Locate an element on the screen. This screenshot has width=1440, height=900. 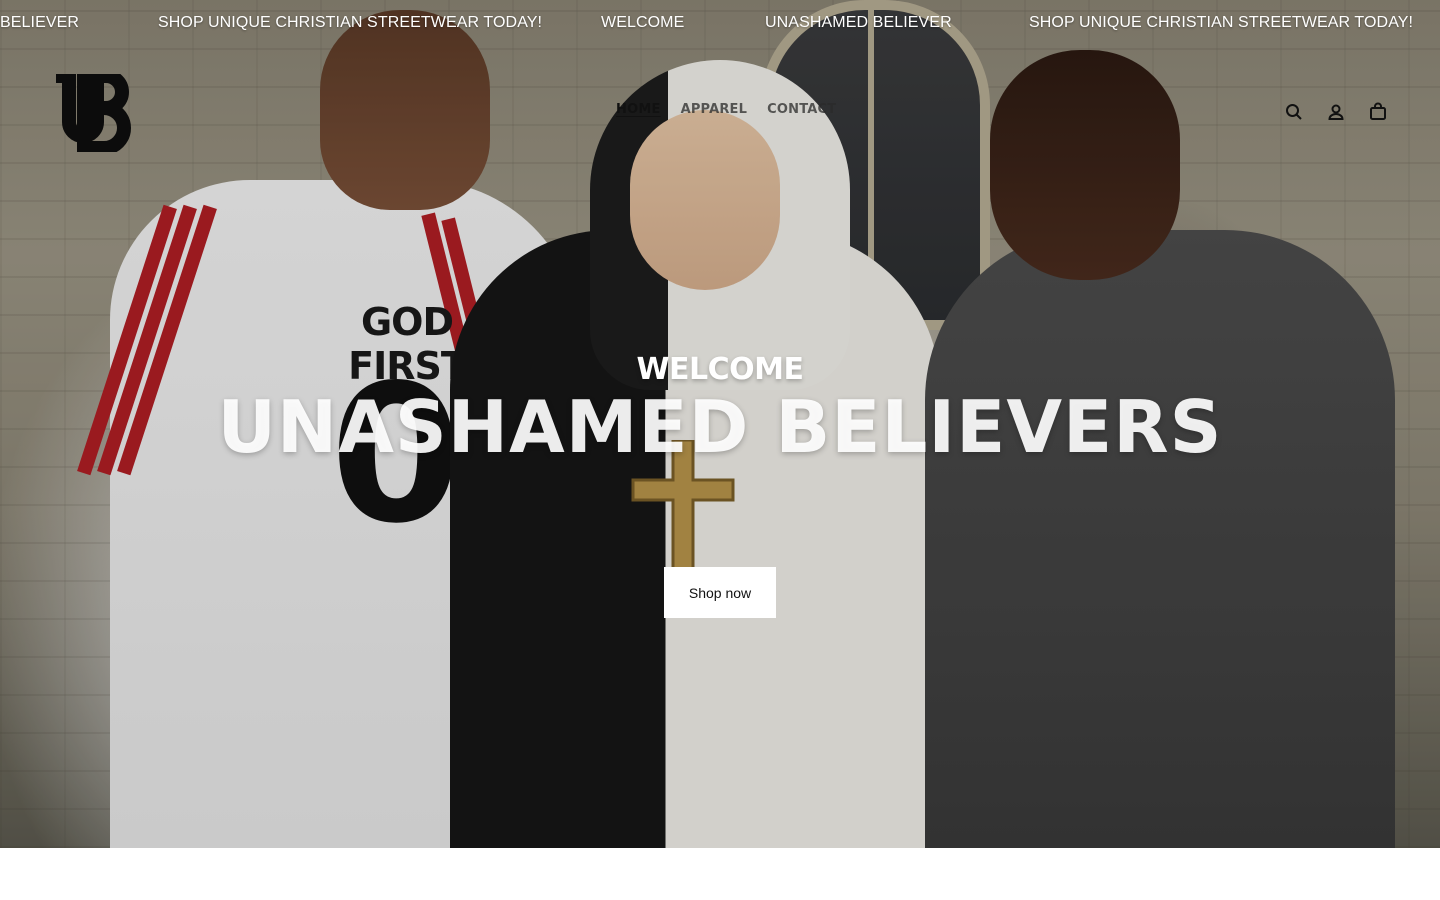
search-icon is located at coordinates (1294, 112).